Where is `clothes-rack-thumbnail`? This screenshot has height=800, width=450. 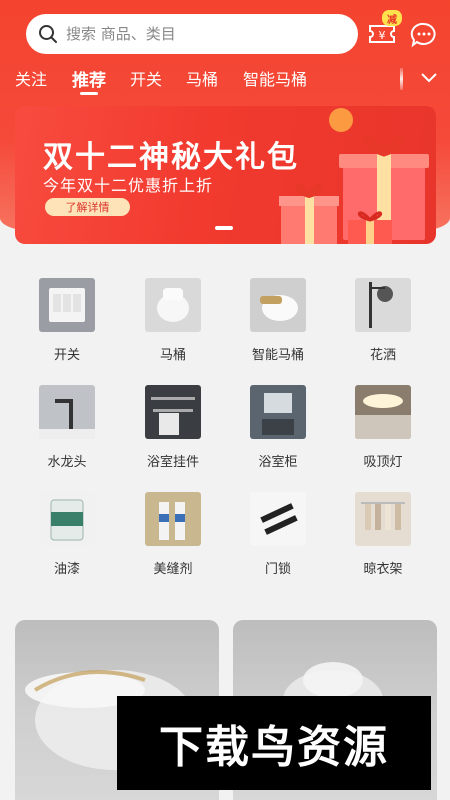
clothes-rack-thumbnail is located at coordinates (383, 519).